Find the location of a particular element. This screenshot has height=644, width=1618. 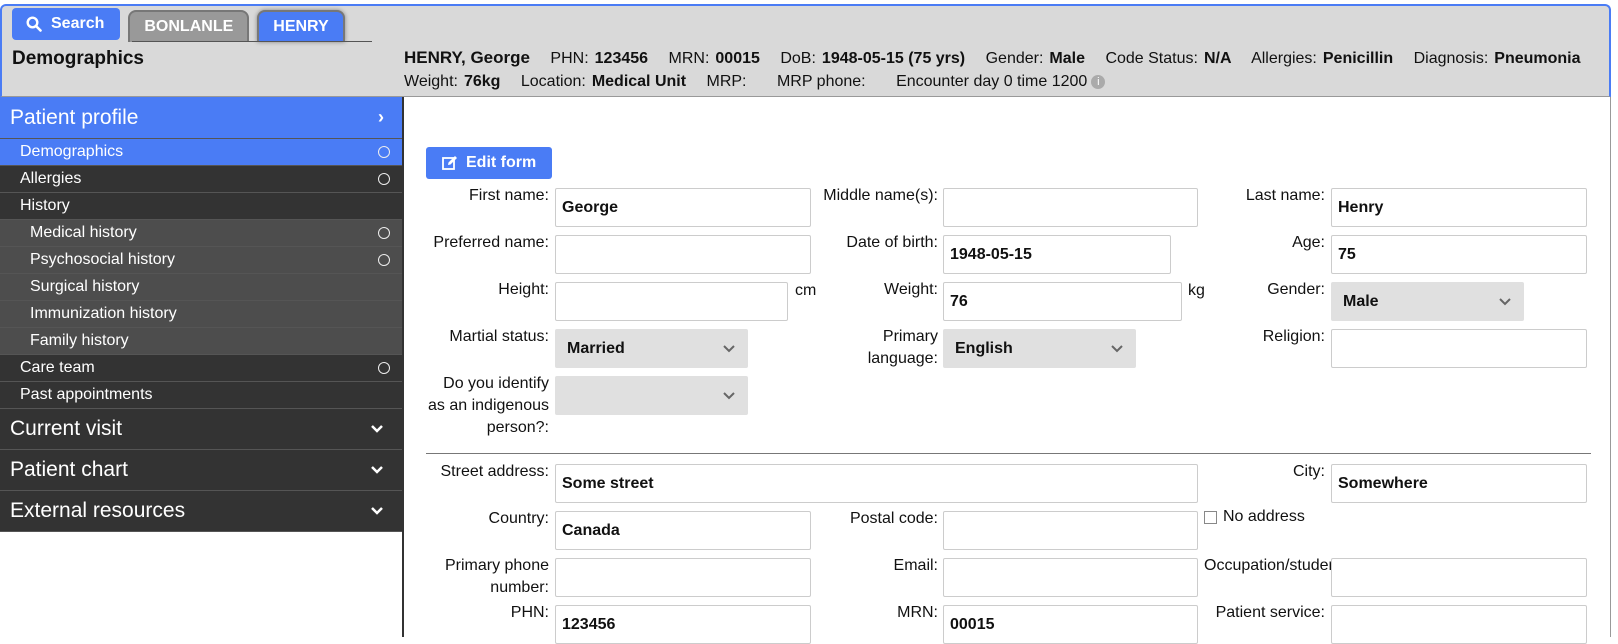

search-button: Search is located at coordinates (66, 24).